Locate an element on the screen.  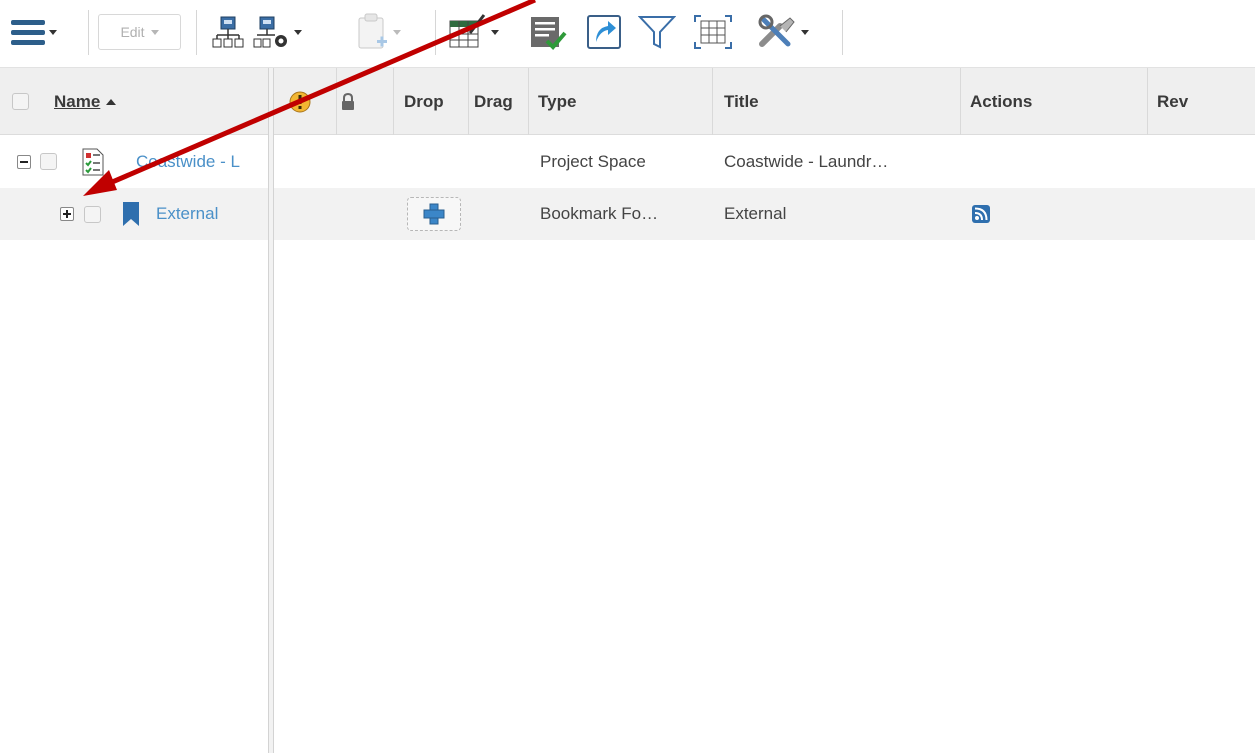
row-title: External is located at coordinates (755, 213).